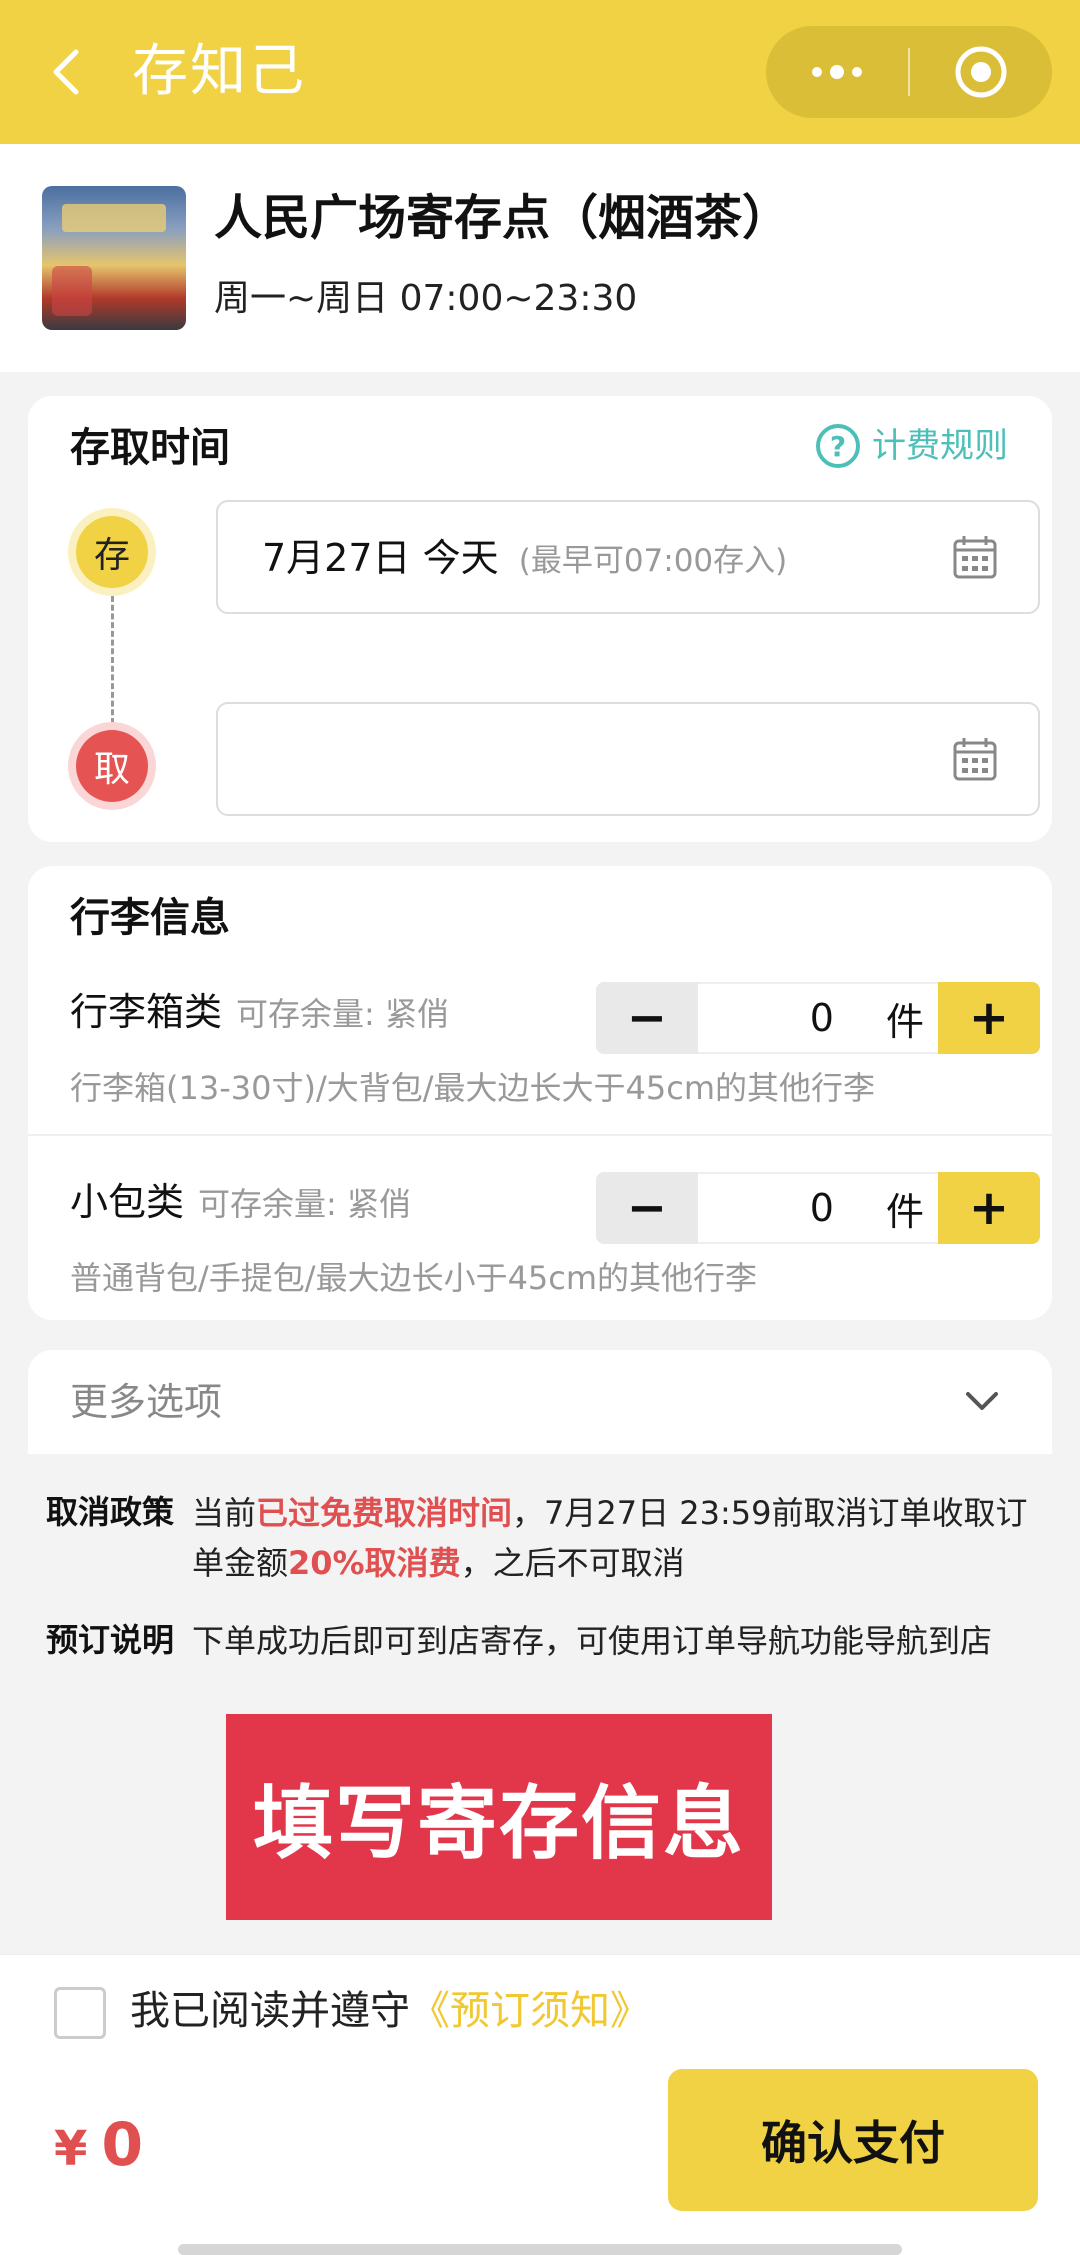 The image size is (1080, 2255). What do you see at coordinates (150, 918) in the screenshot?
I see `luggage-section-title: 行李信息` at bounding box center [150, 918].